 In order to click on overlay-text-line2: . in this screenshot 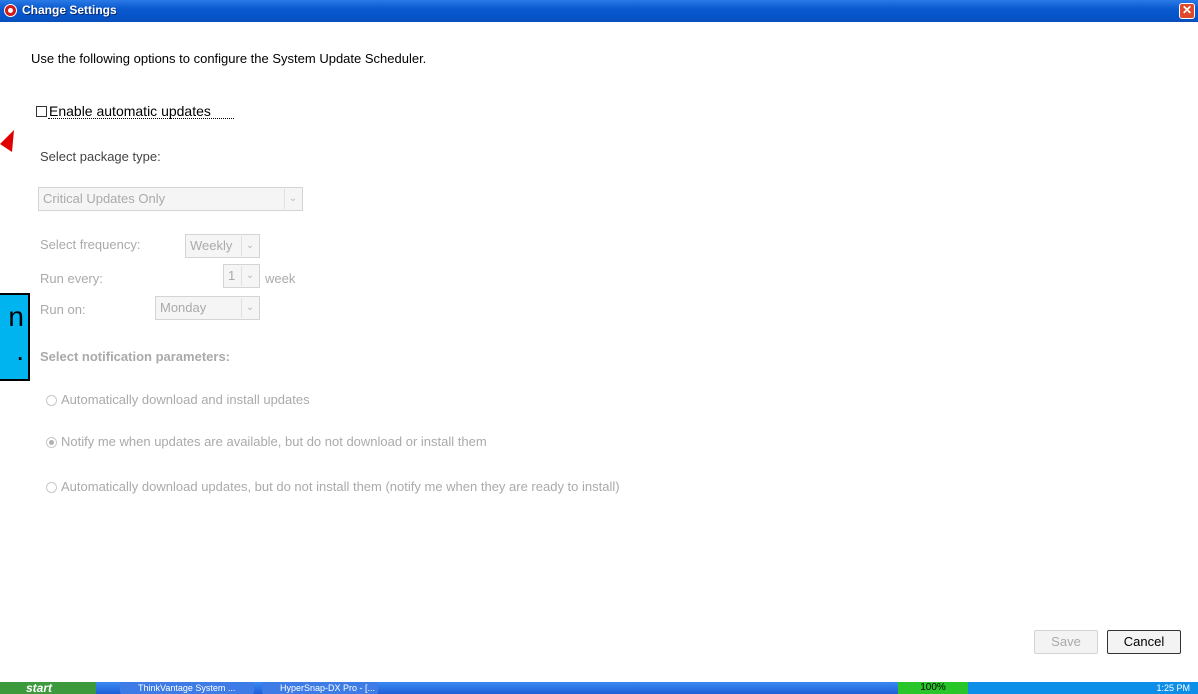, I will do `click(20, 350)`.